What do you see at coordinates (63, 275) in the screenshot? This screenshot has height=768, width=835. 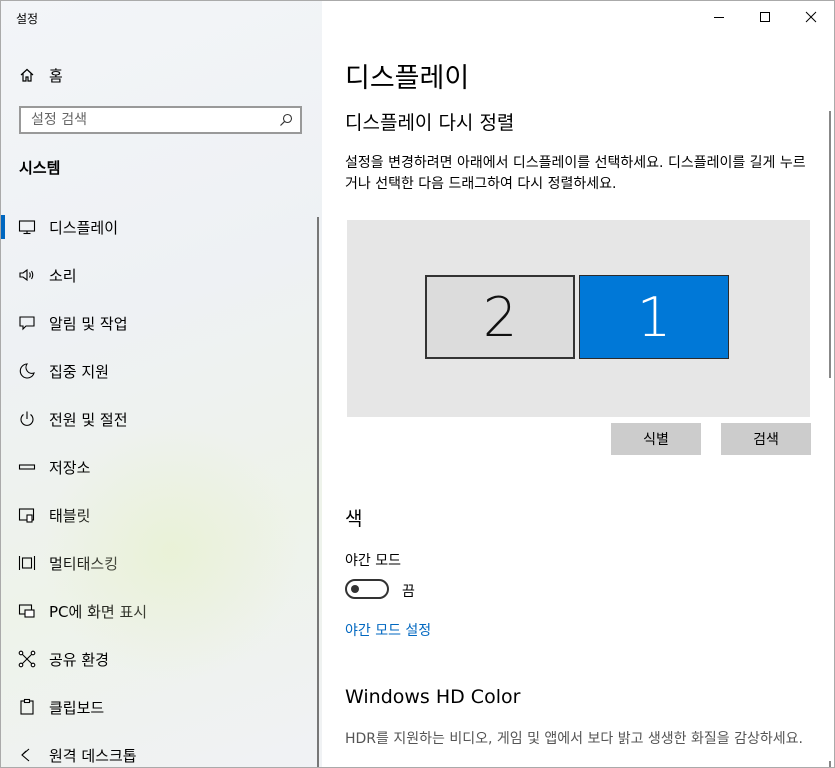 I see `nav-item-label: 소리` at bounding box center [63, 275].